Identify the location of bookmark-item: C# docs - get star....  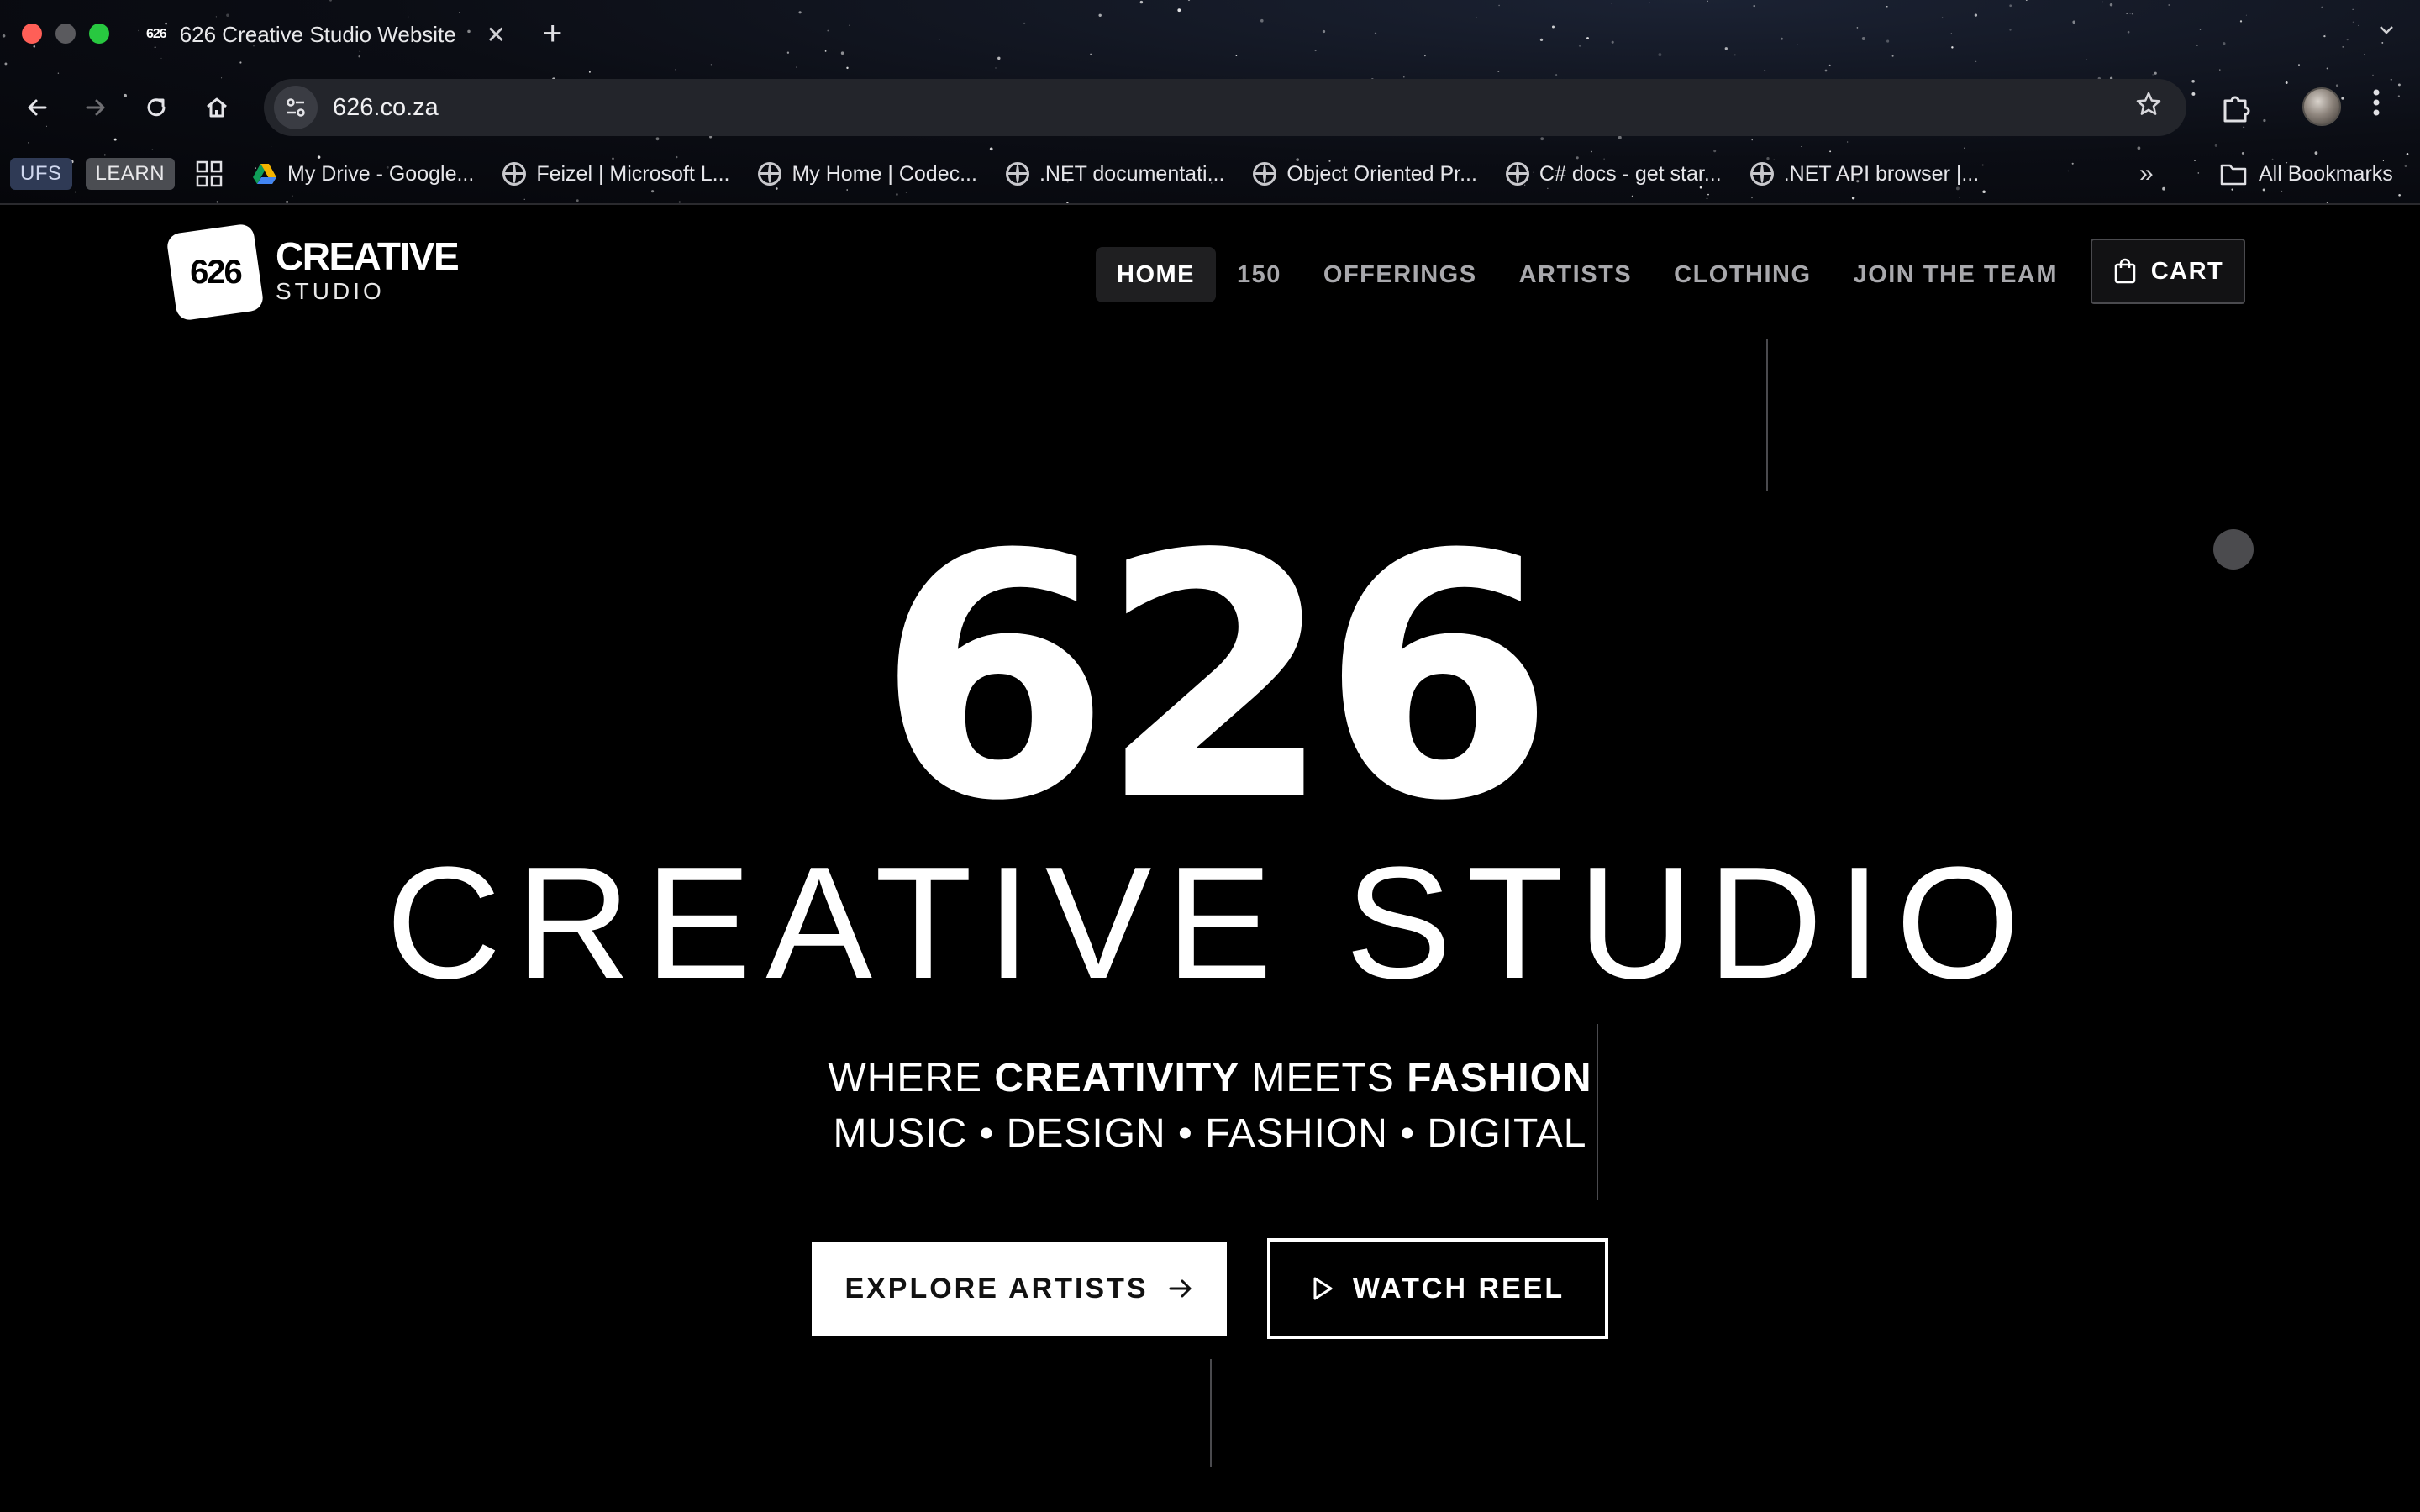
(1614, 174).